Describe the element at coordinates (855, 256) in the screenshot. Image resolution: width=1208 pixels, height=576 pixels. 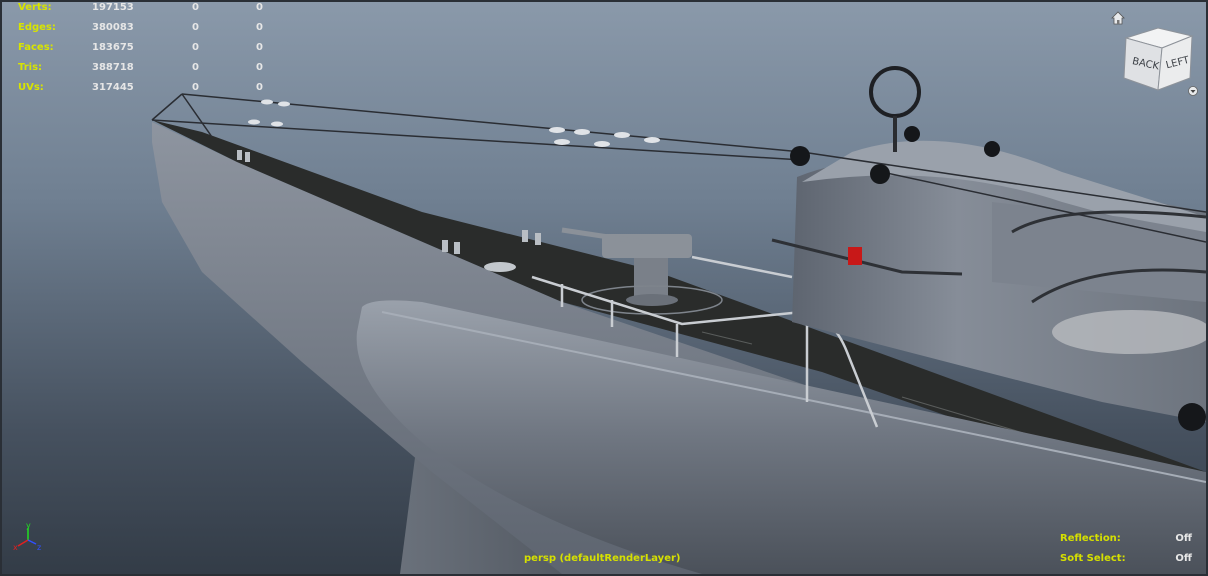
I see `red-marker` at that location.